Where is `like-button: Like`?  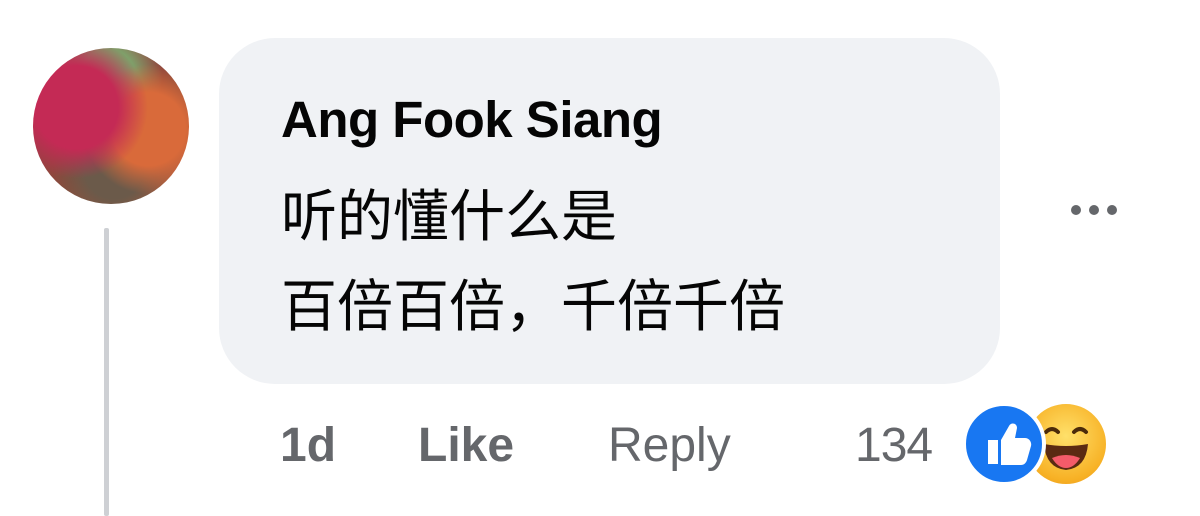
like-button: Like is located at coordinates (466, 445).